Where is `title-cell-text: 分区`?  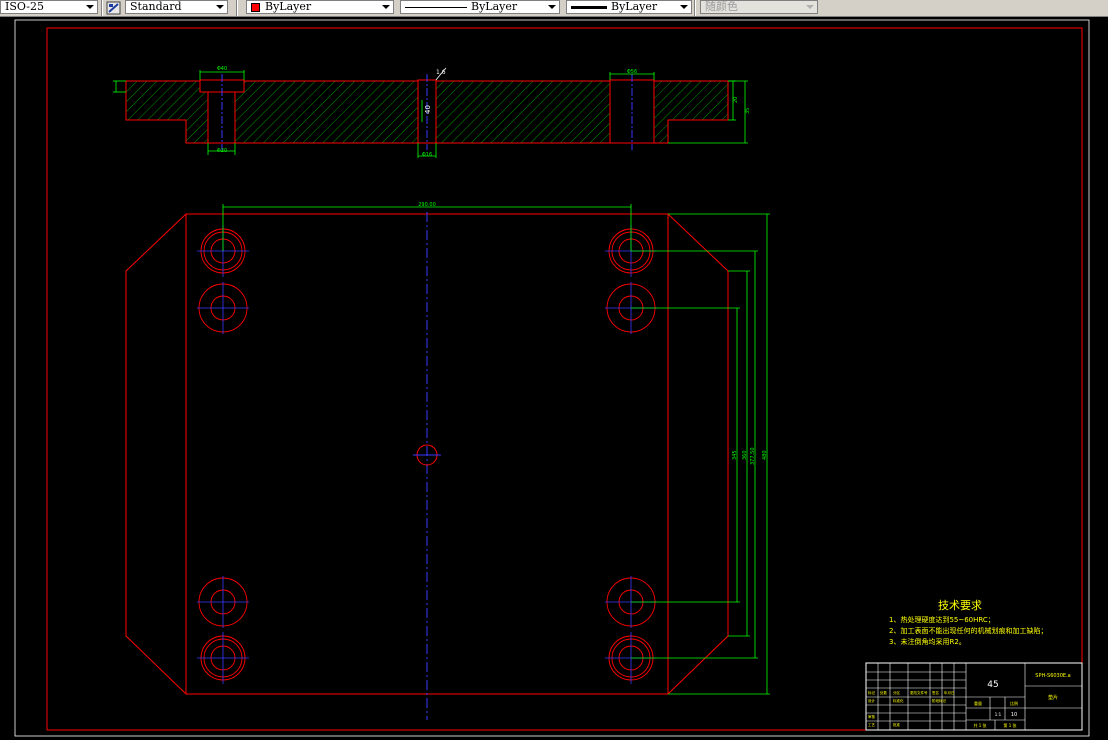
title-cell-text: 分区 is located at coordinates (897, 692).